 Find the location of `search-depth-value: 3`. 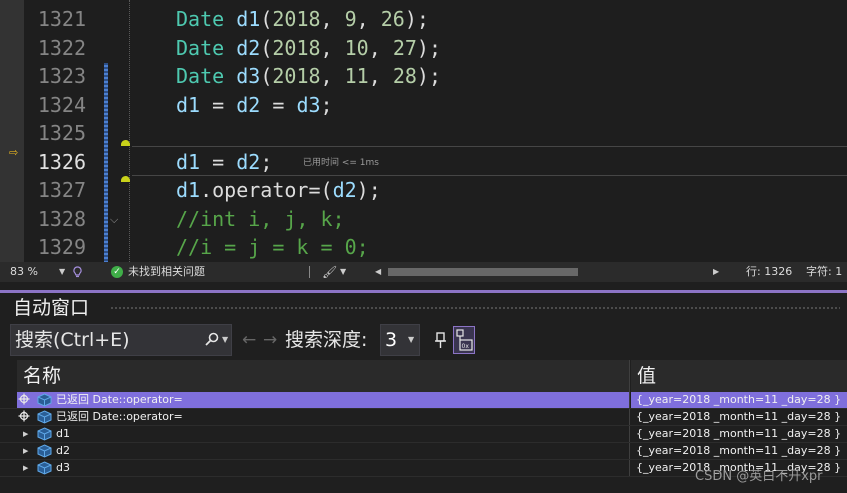

search-depth-value: 3 is located at coordinates (391, 340).